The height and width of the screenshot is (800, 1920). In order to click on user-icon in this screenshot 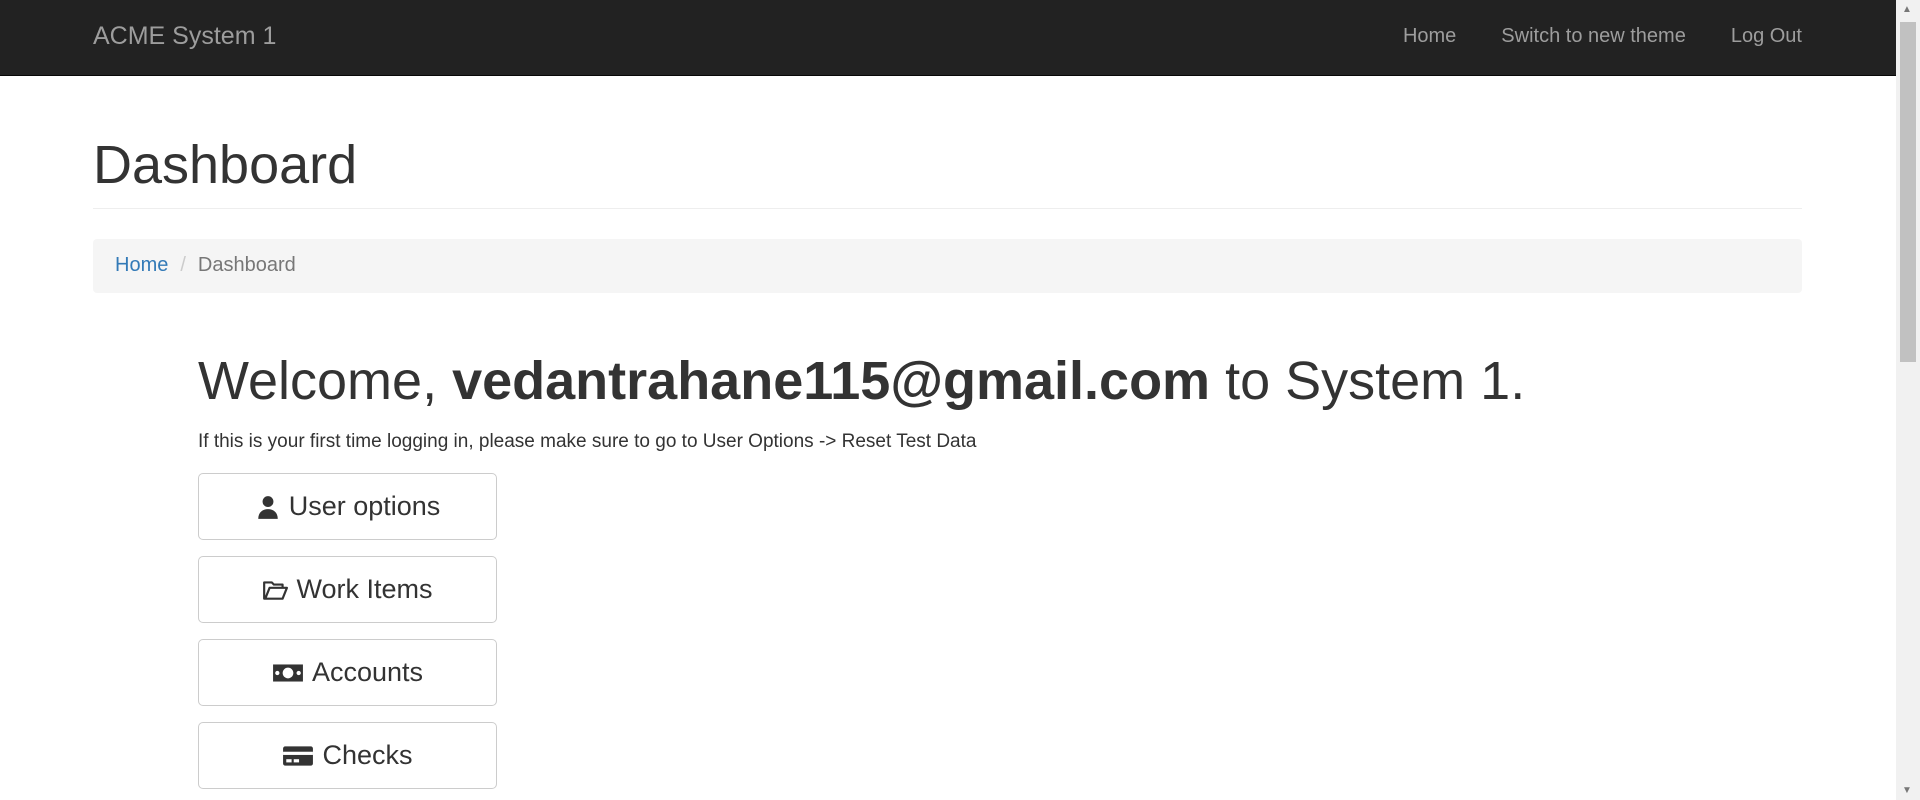, I will do `click(267, 507)`.